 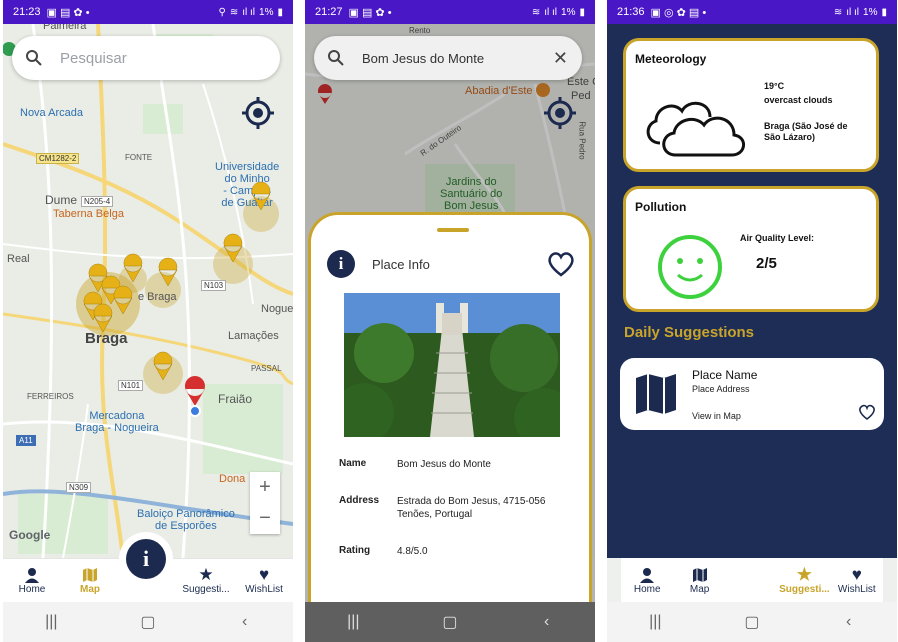 What do you see at coordinates (774, 86) in the screenshot?
I see `temperature: 19°C` at bounding box center [774, 86].